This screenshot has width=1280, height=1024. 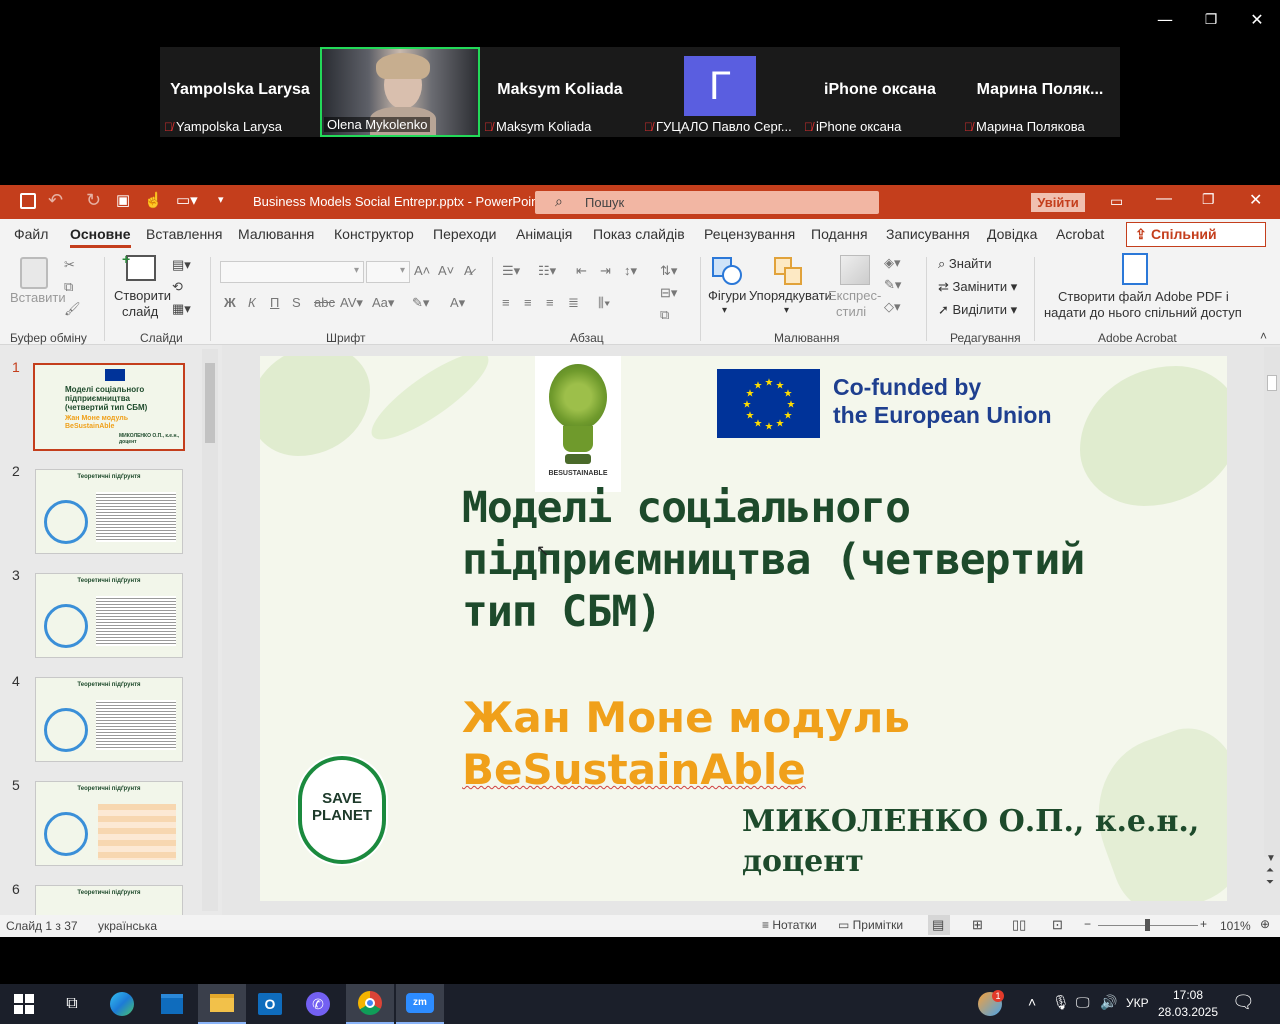 I want to click on quick-styles-icon, so click(x=855, y=270).